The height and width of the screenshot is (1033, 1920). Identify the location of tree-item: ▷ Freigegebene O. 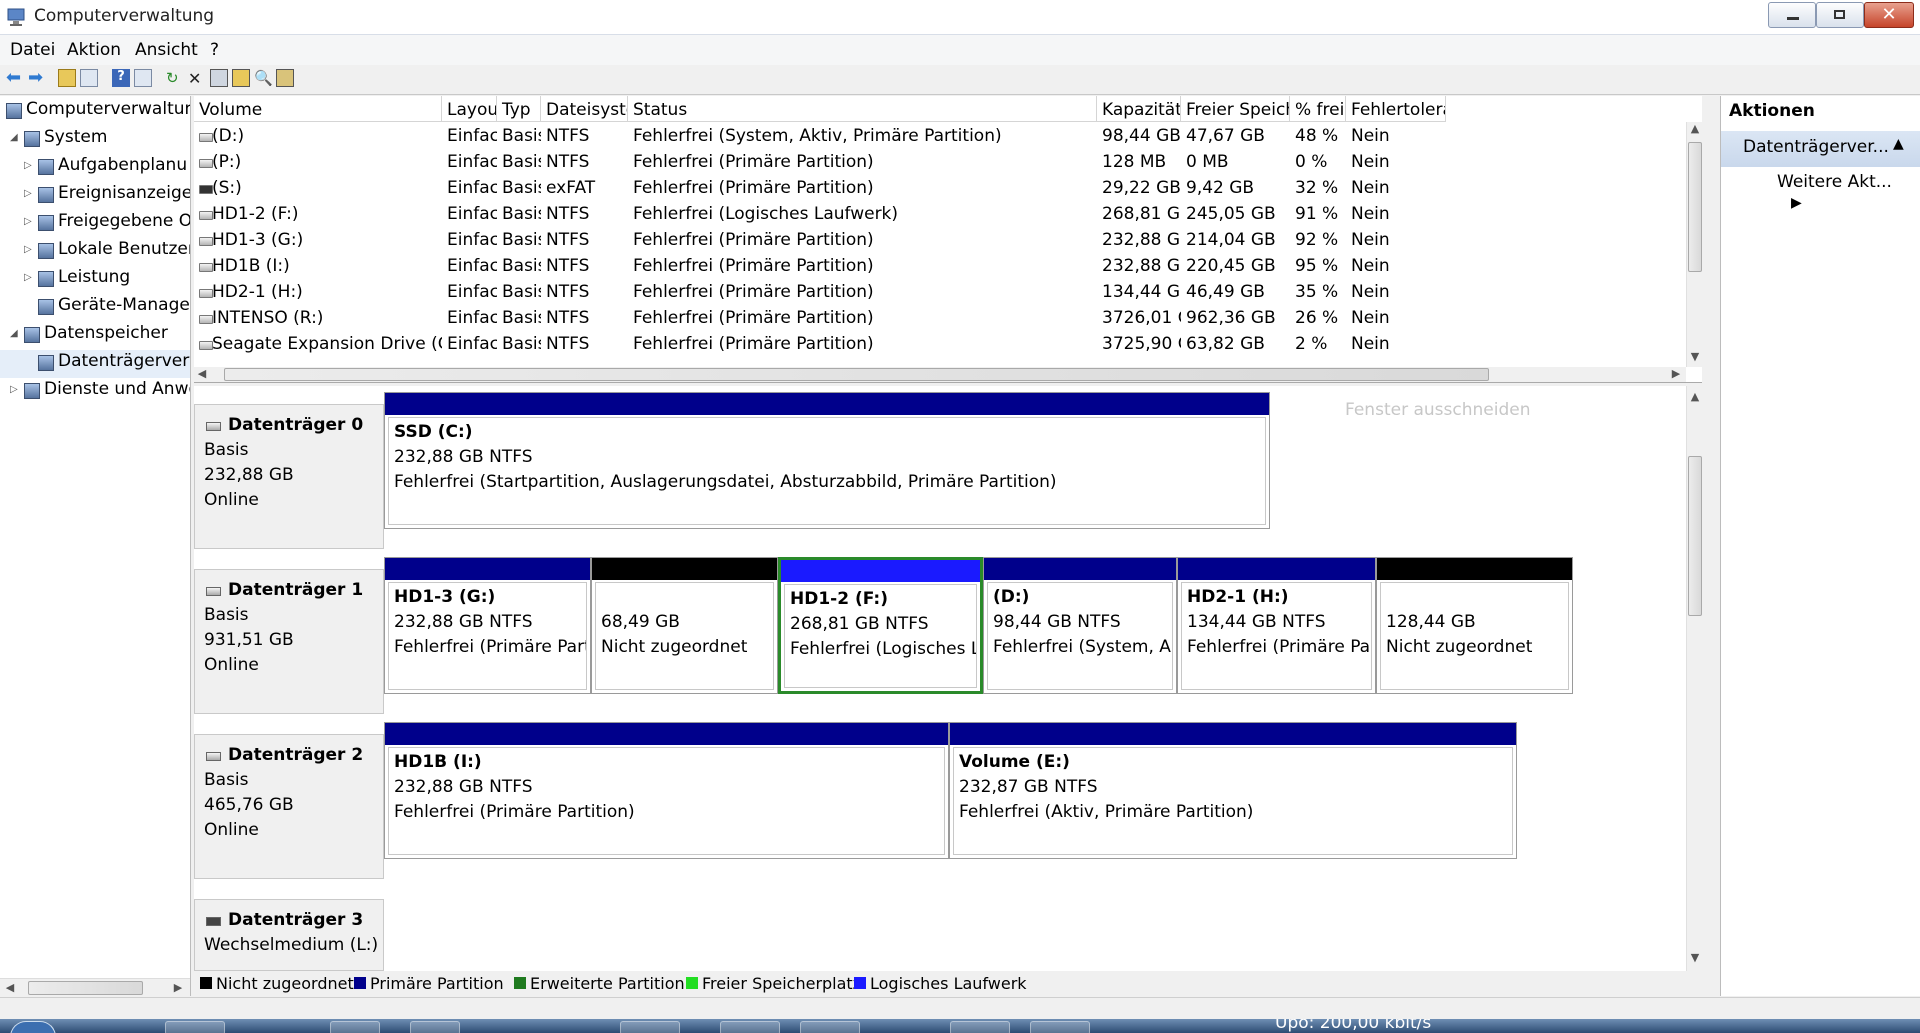
(95, 224).